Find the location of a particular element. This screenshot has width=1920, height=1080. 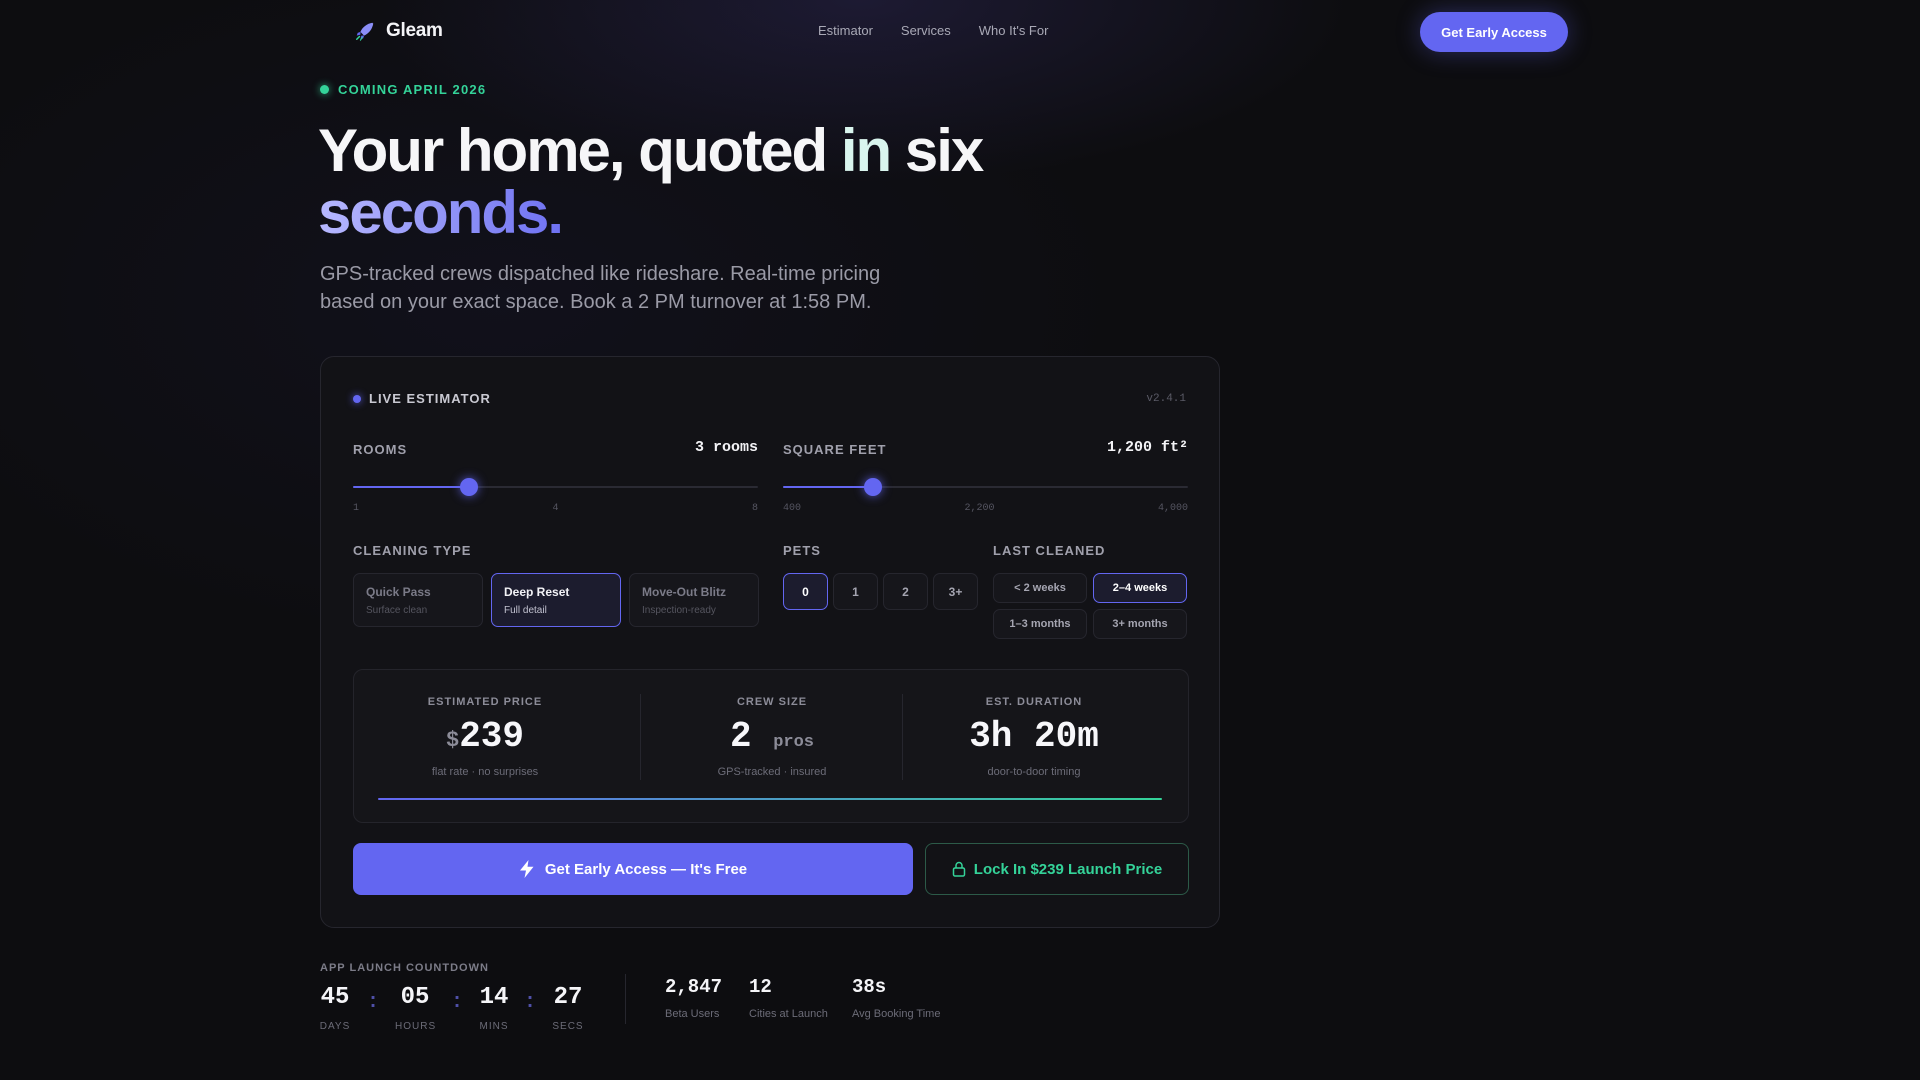

lightning-icon is located at coordinates (526, 869).